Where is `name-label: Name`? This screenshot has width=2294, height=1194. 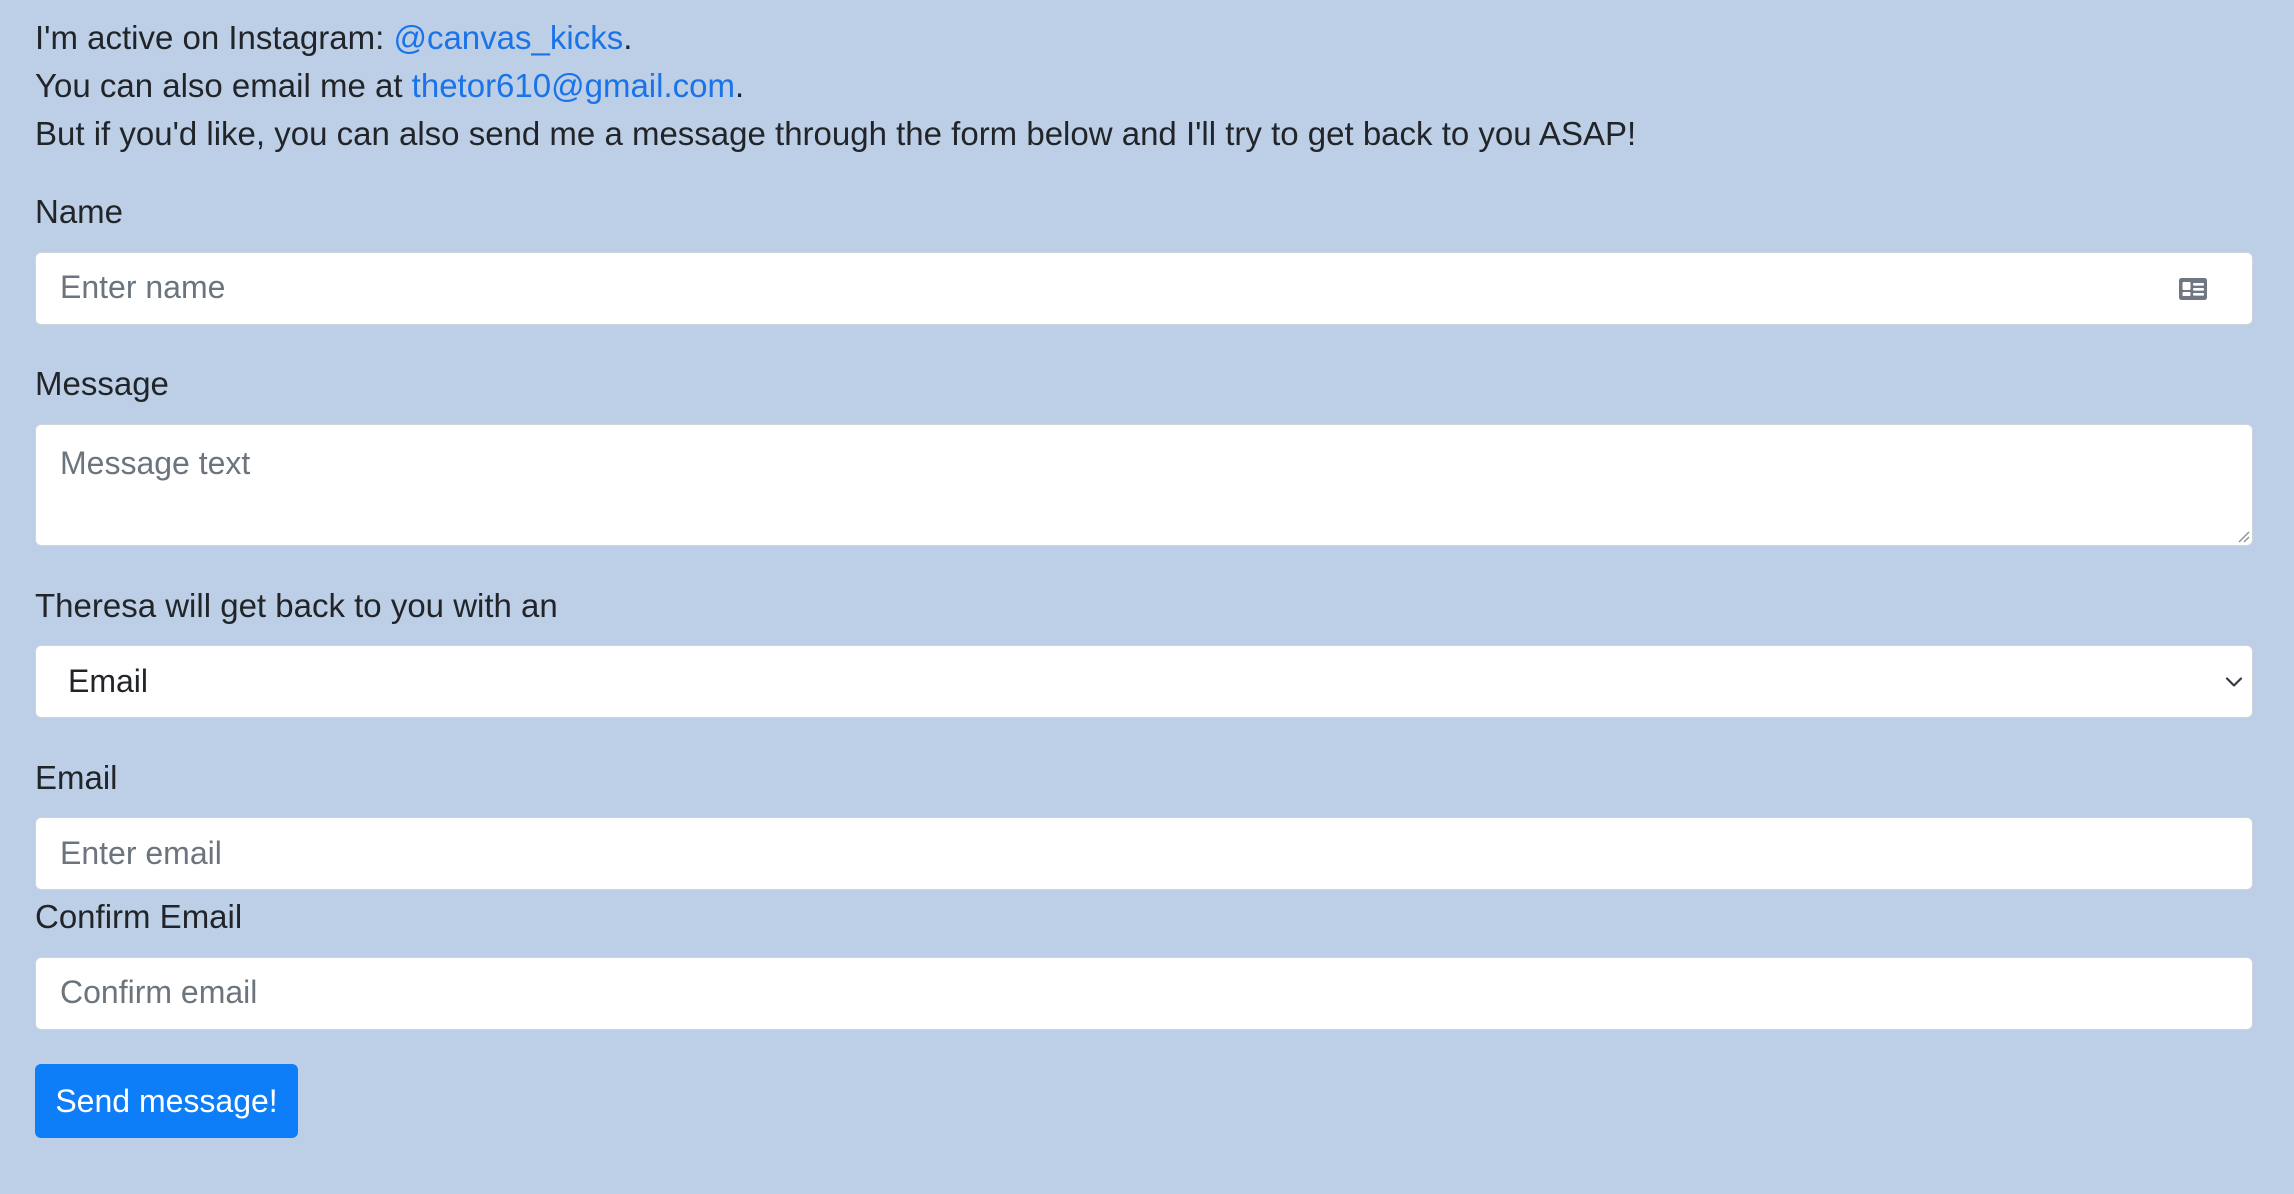
name-label: Name is located at coordinates (79, 211).